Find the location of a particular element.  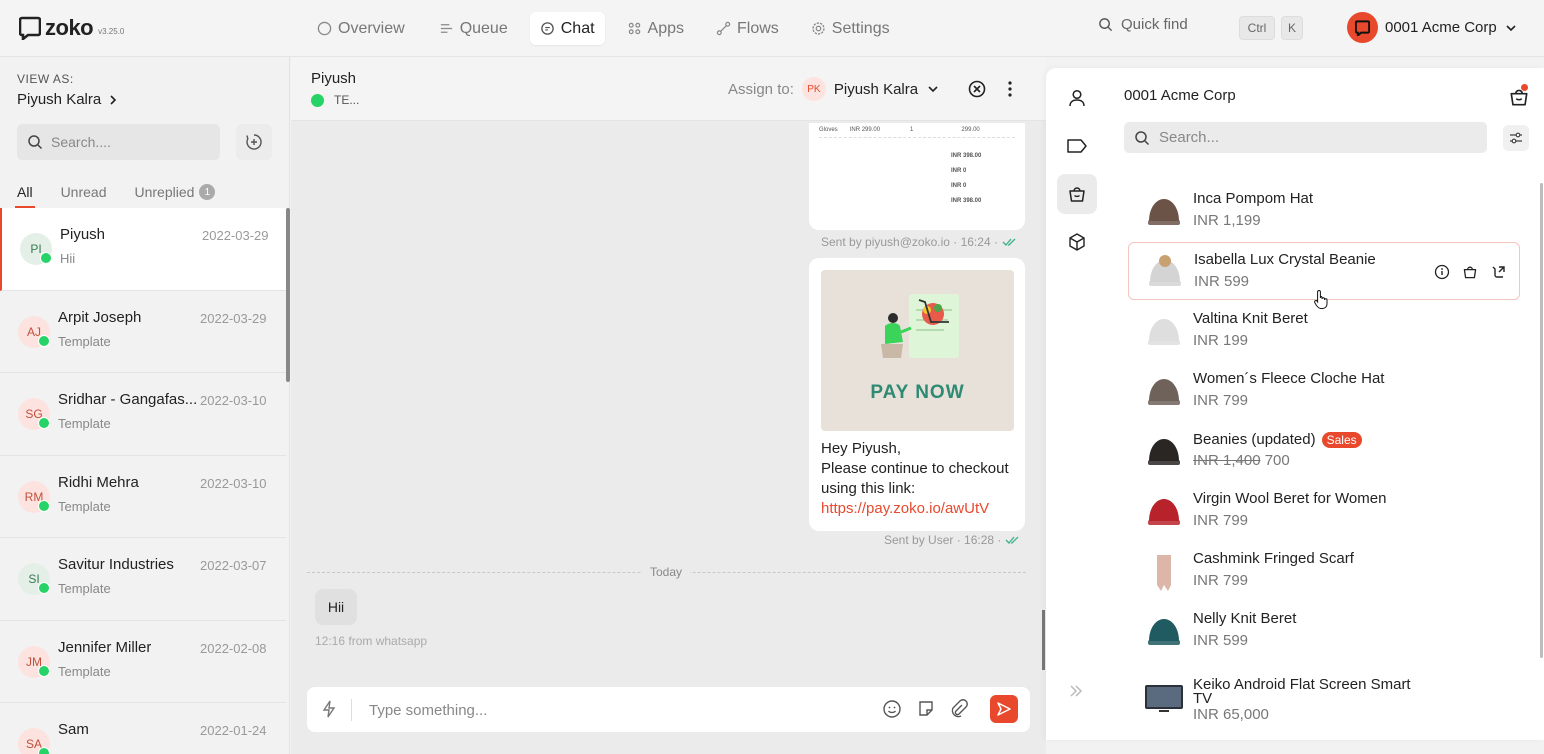

conversation-item: RM Ridhi Mehra 2022-03-10 Template is located at coordinates (143, 497).